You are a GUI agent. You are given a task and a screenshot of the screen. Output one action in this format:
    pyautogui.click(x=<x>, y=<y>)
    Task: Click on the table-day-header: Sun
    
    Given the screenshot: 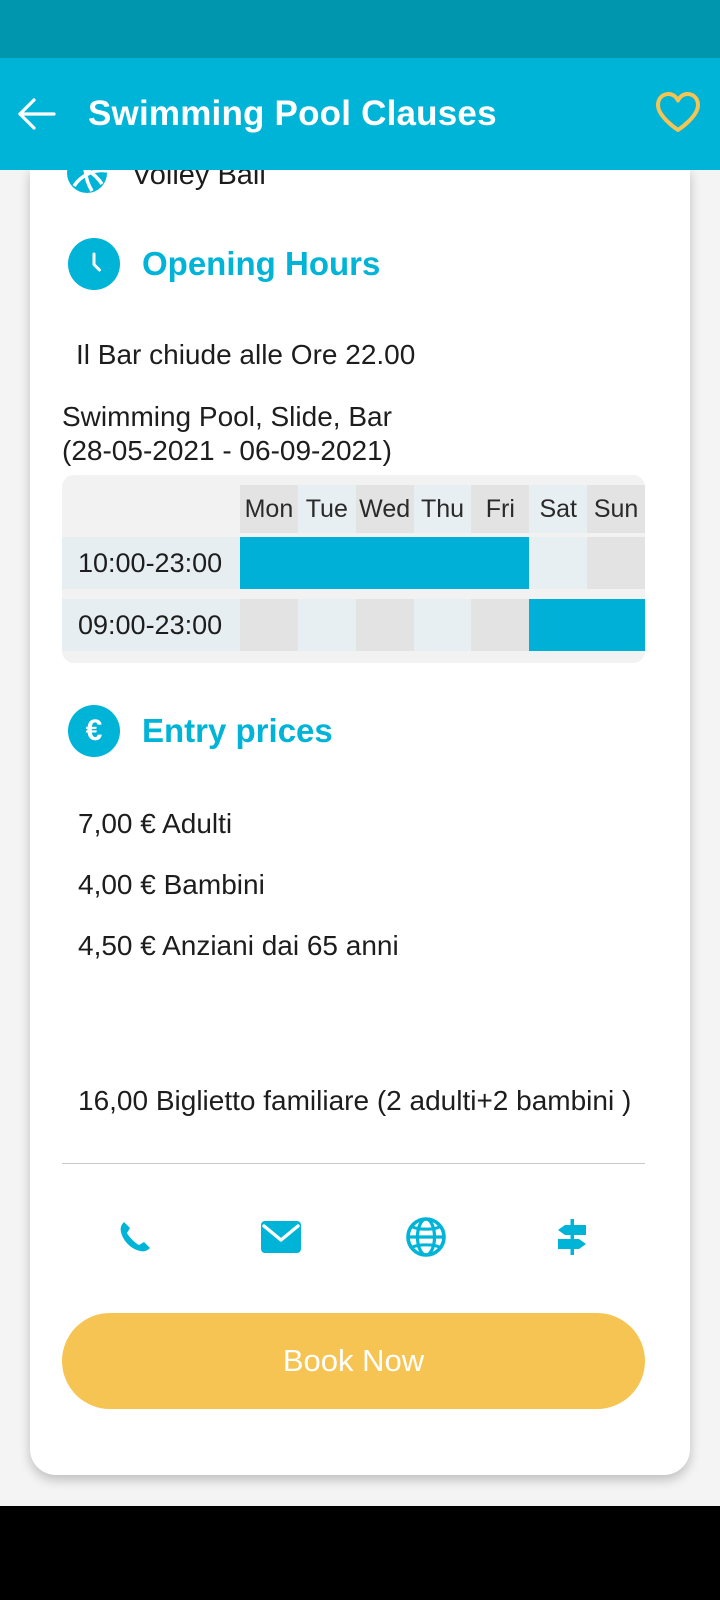 What is the action you would take?
    pyautogui.click(x=616, y=509)
    